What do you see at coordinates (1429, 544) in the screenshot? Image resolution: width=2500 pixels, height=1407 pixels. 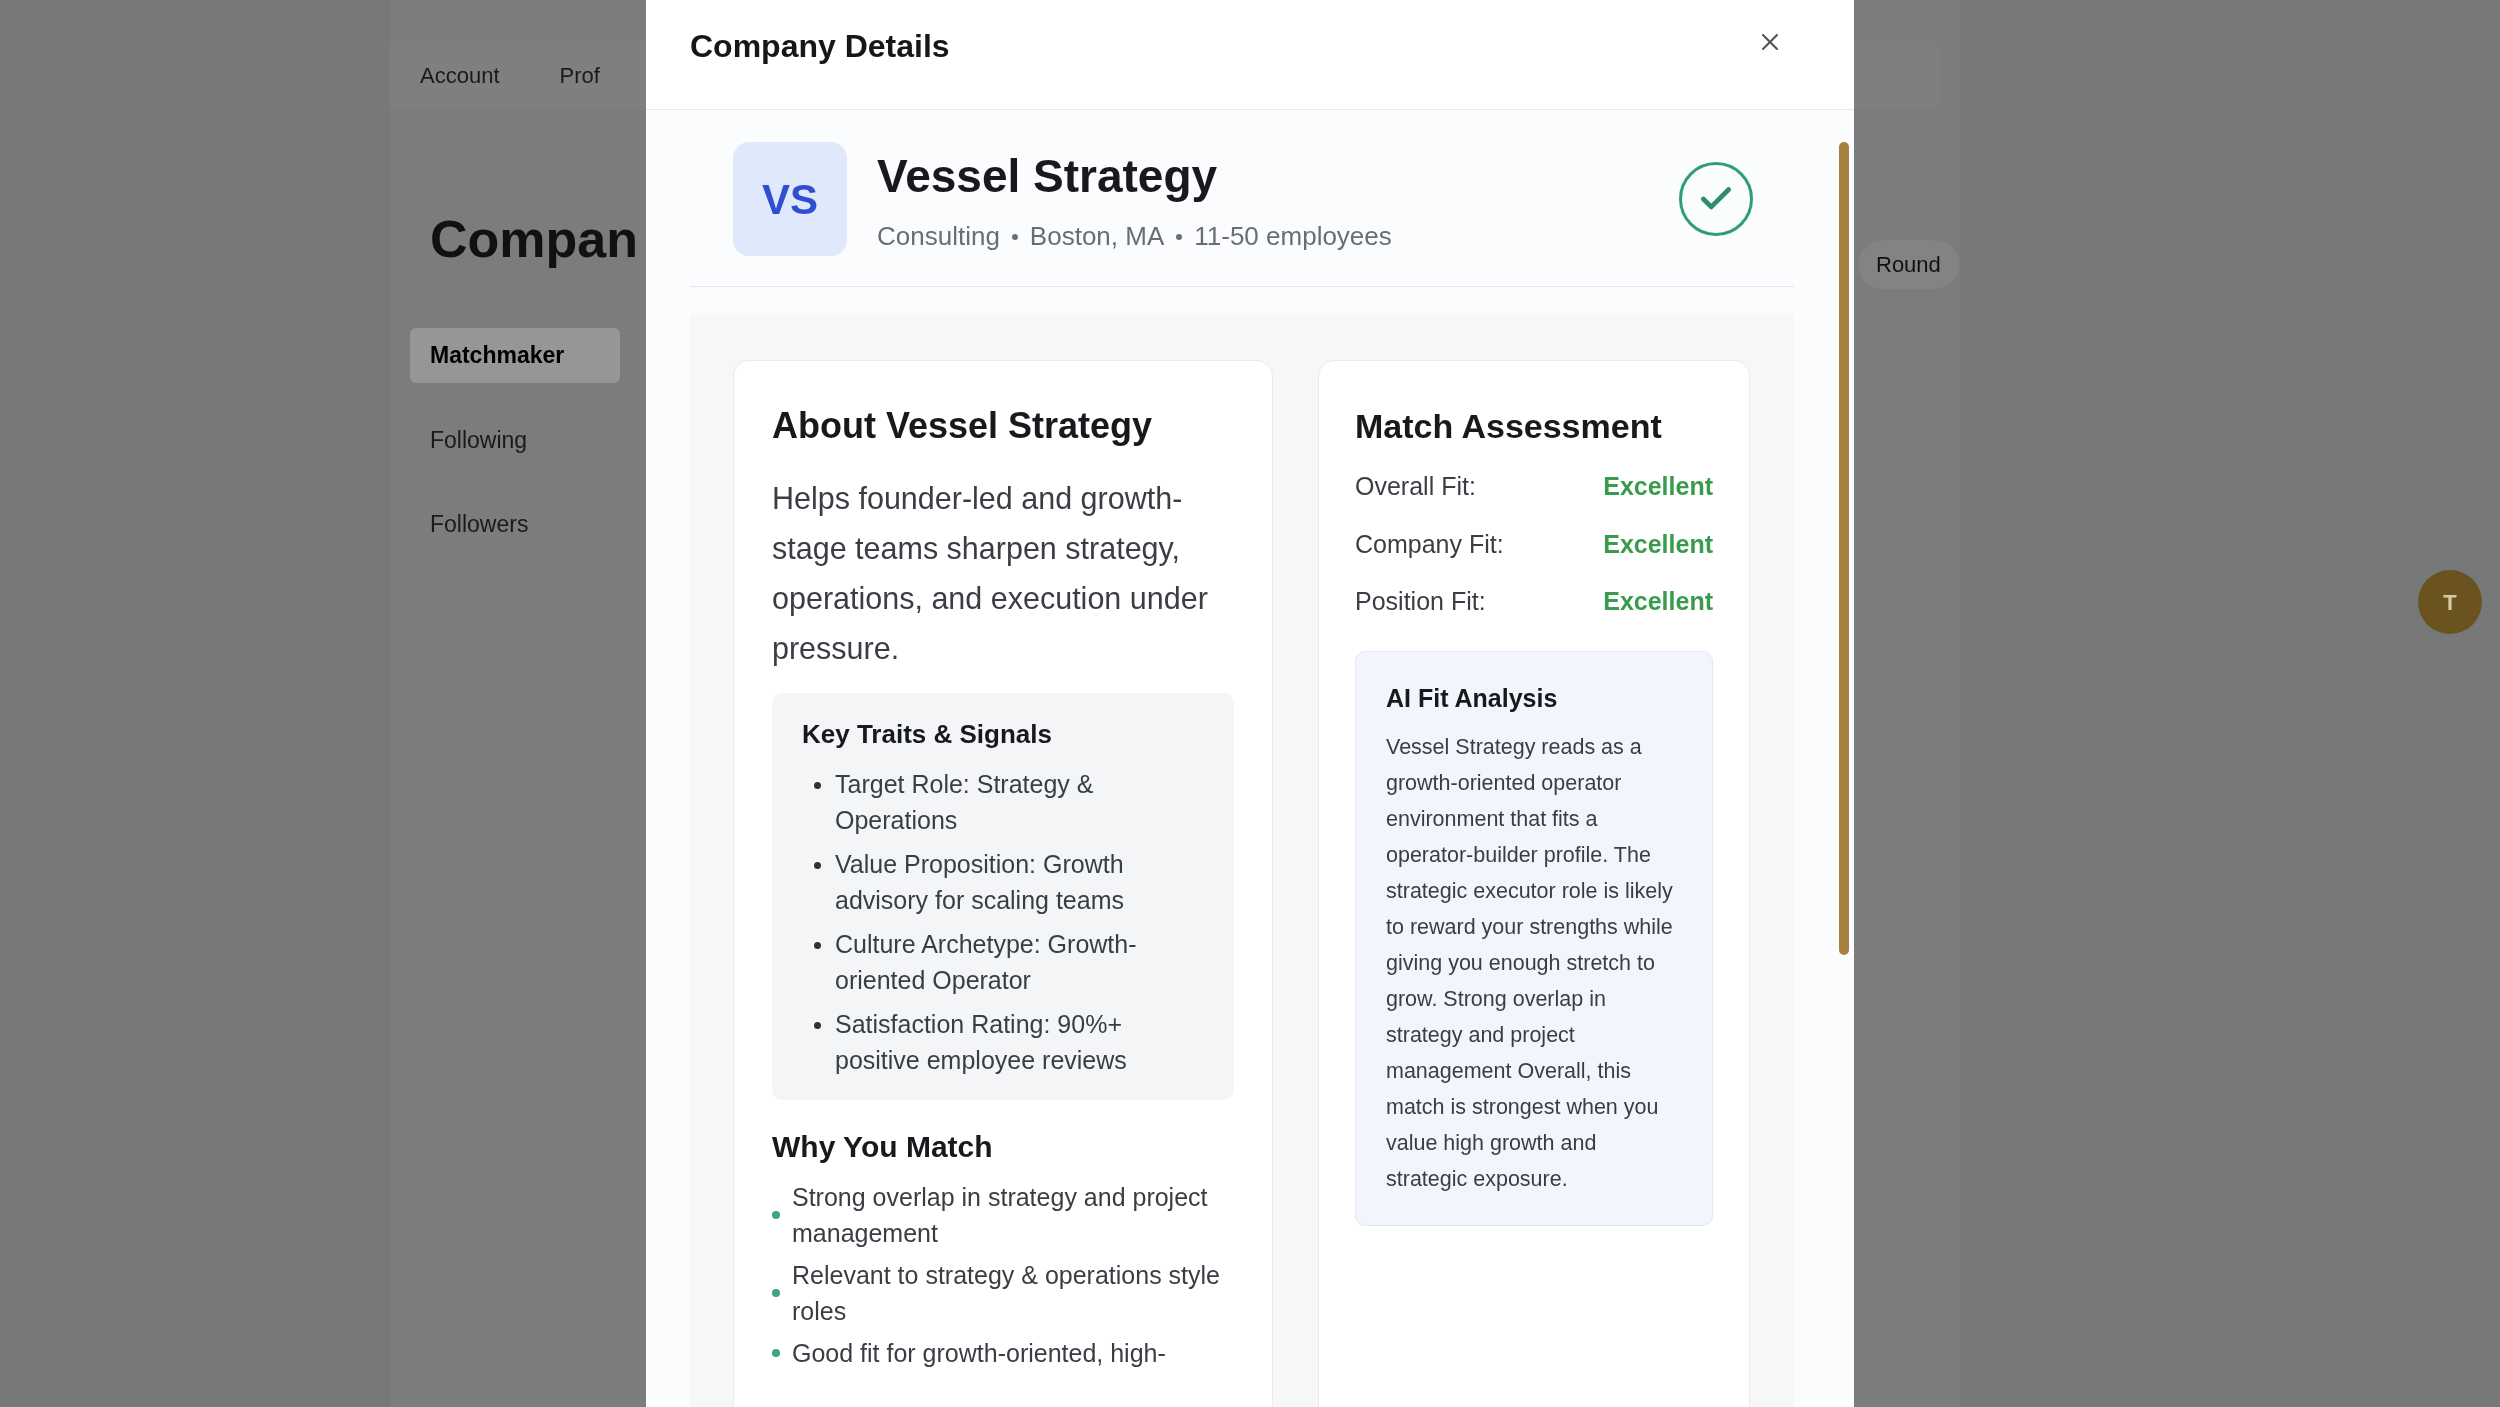 I see `fit-label: Company Fit:` at bounding box center [1429, 544].